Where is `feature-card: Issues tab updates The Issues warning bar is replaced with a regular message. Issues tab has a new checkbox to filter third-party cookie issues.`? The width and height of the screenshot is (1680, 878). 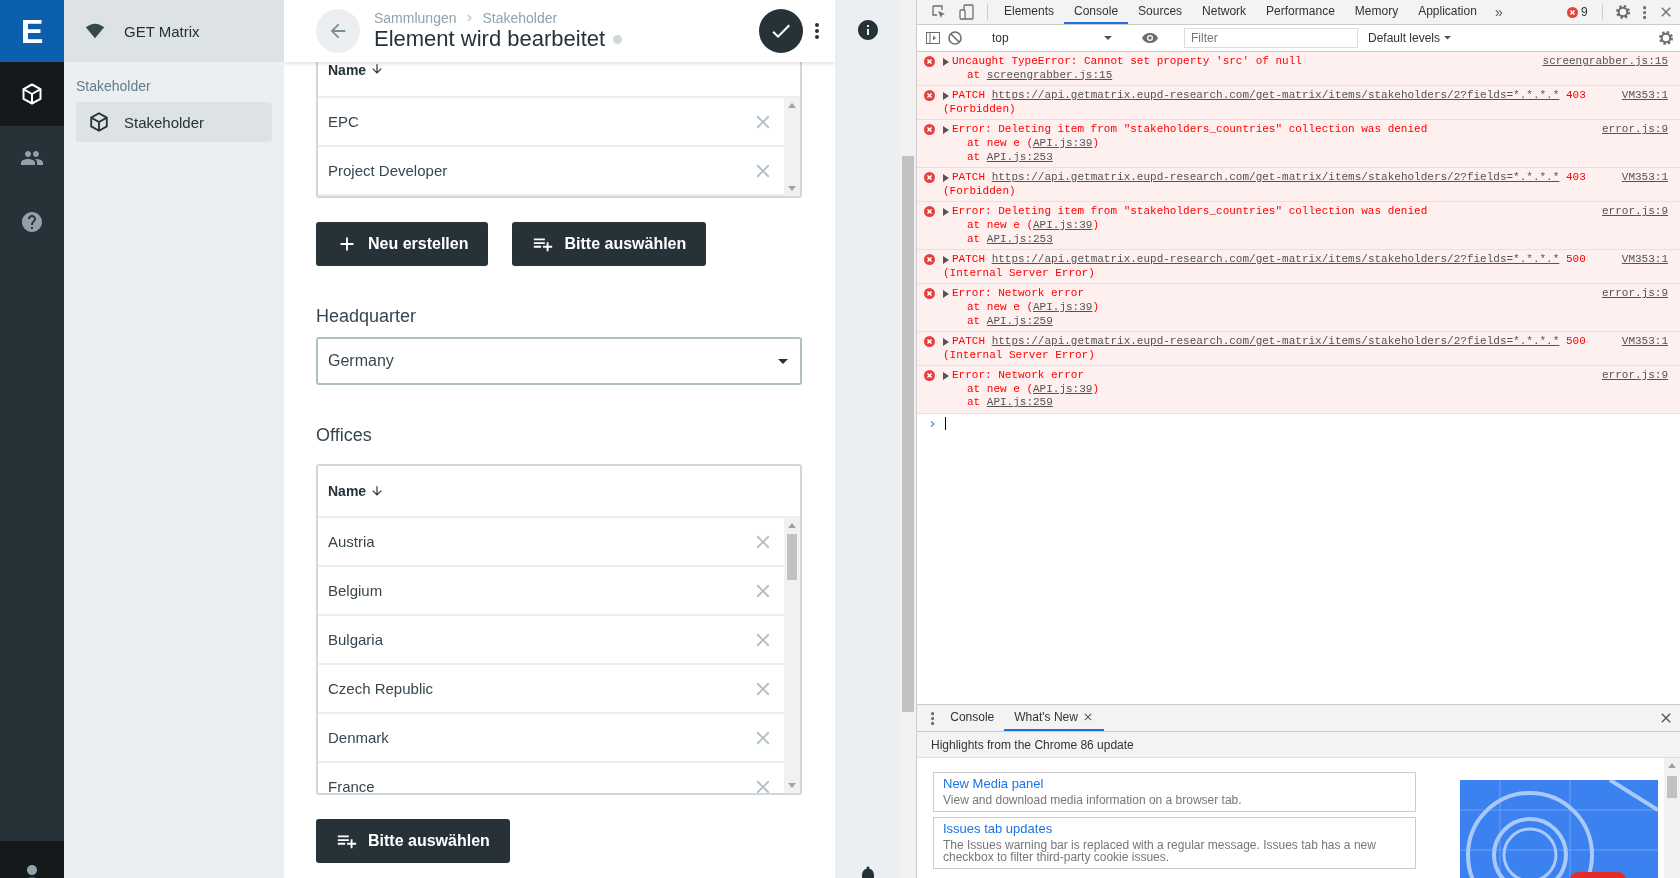
feature-card: Issues tab updates The Issues warning bar is replaced with a regular message. Issues tab has a new checkbox to filter third-party cookie issues. is located at coordinates (1174, 842).